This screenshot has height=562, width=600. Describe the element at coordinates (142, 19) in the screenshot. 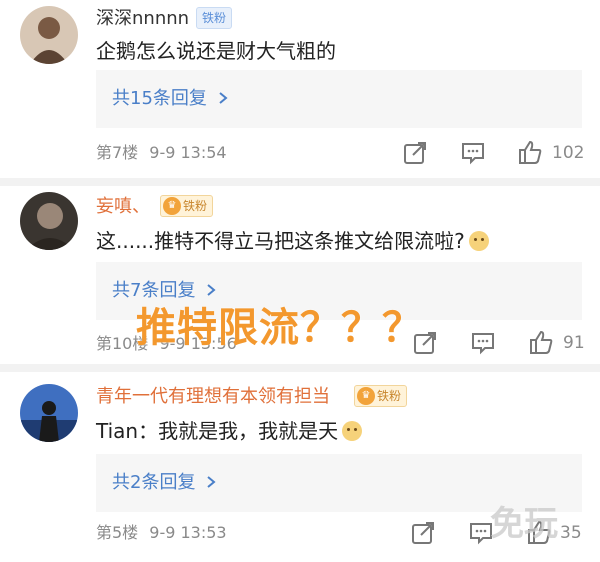

I see `username: 深深nnnnn` at that location.